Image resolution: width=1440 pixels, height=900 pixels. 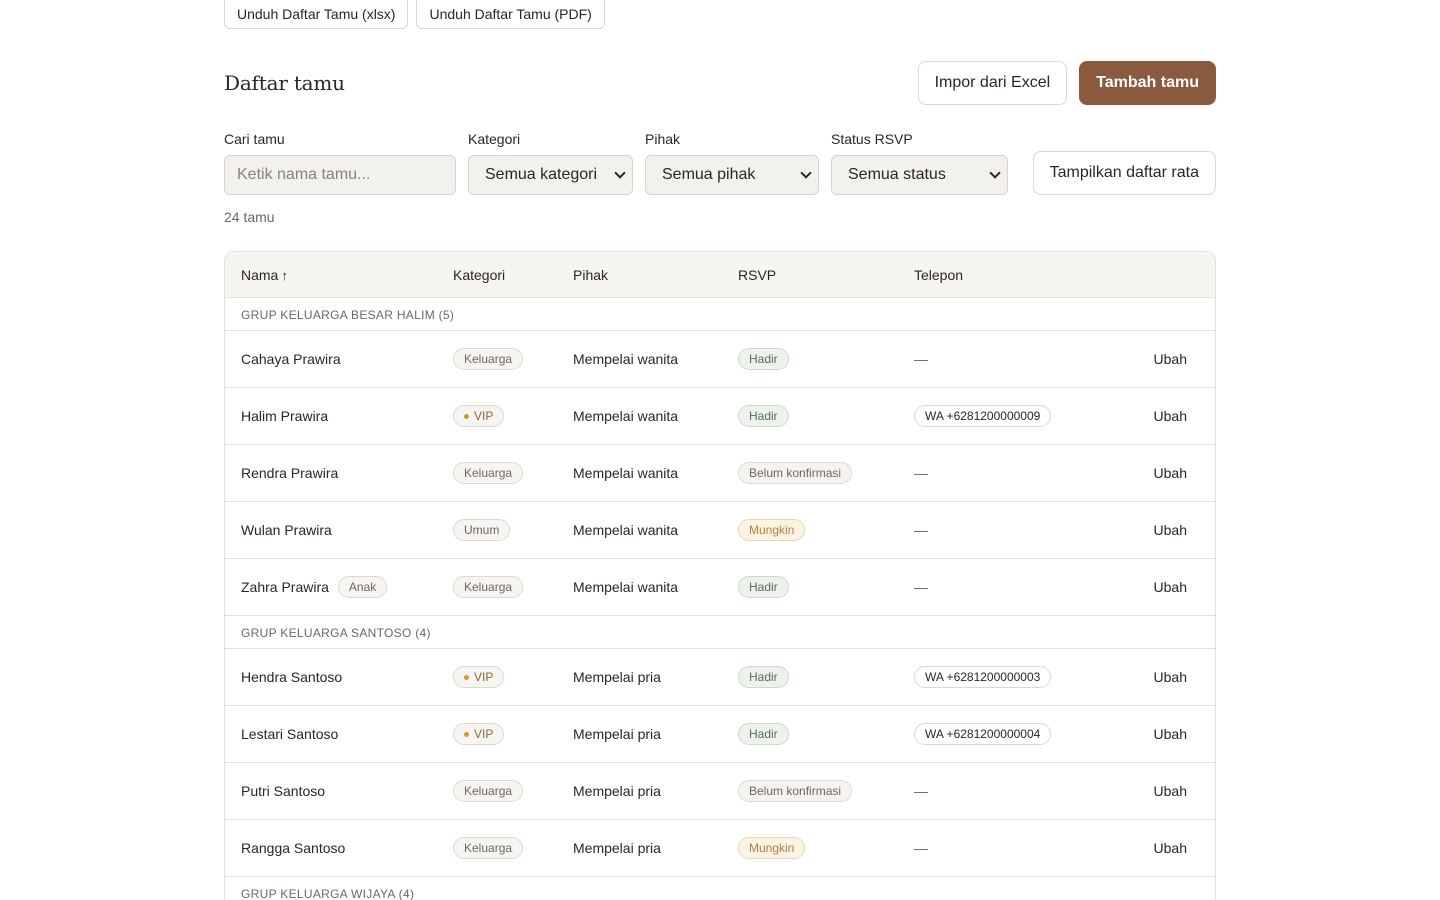 I want to click on header-actions: Impor dari Excel Tambah tamu, so click(x=1066, y=83).